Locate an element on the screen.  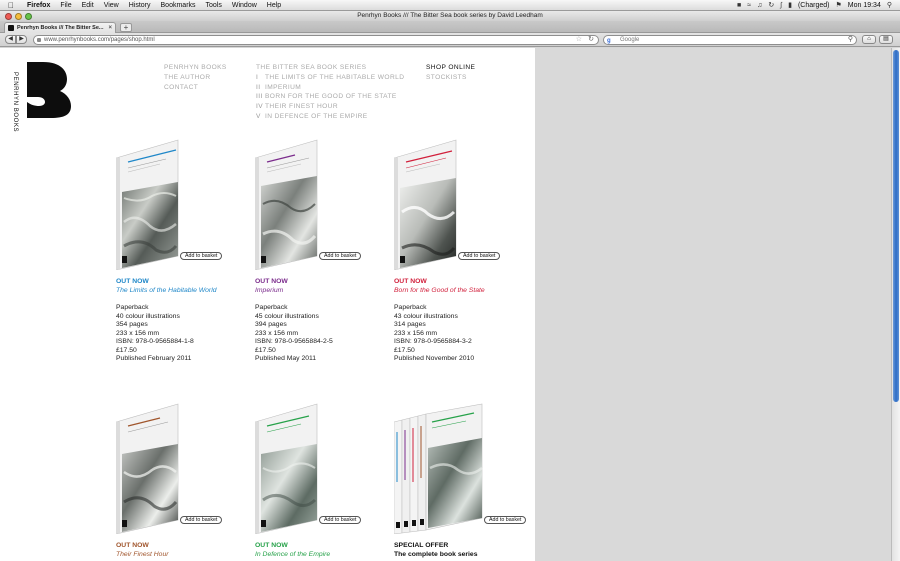
scrollbar-thumb is located at coordinates (896, 226).